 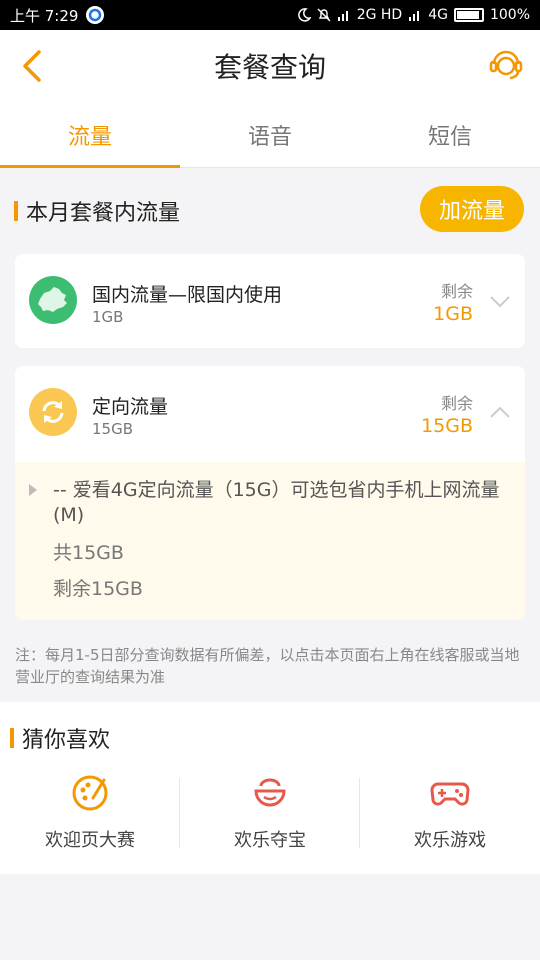 What do you see at coordinates (90, 840) in the screenshot?
I see `recommendation-label: 欢迎页大赛` at bounding box center [90, 840].